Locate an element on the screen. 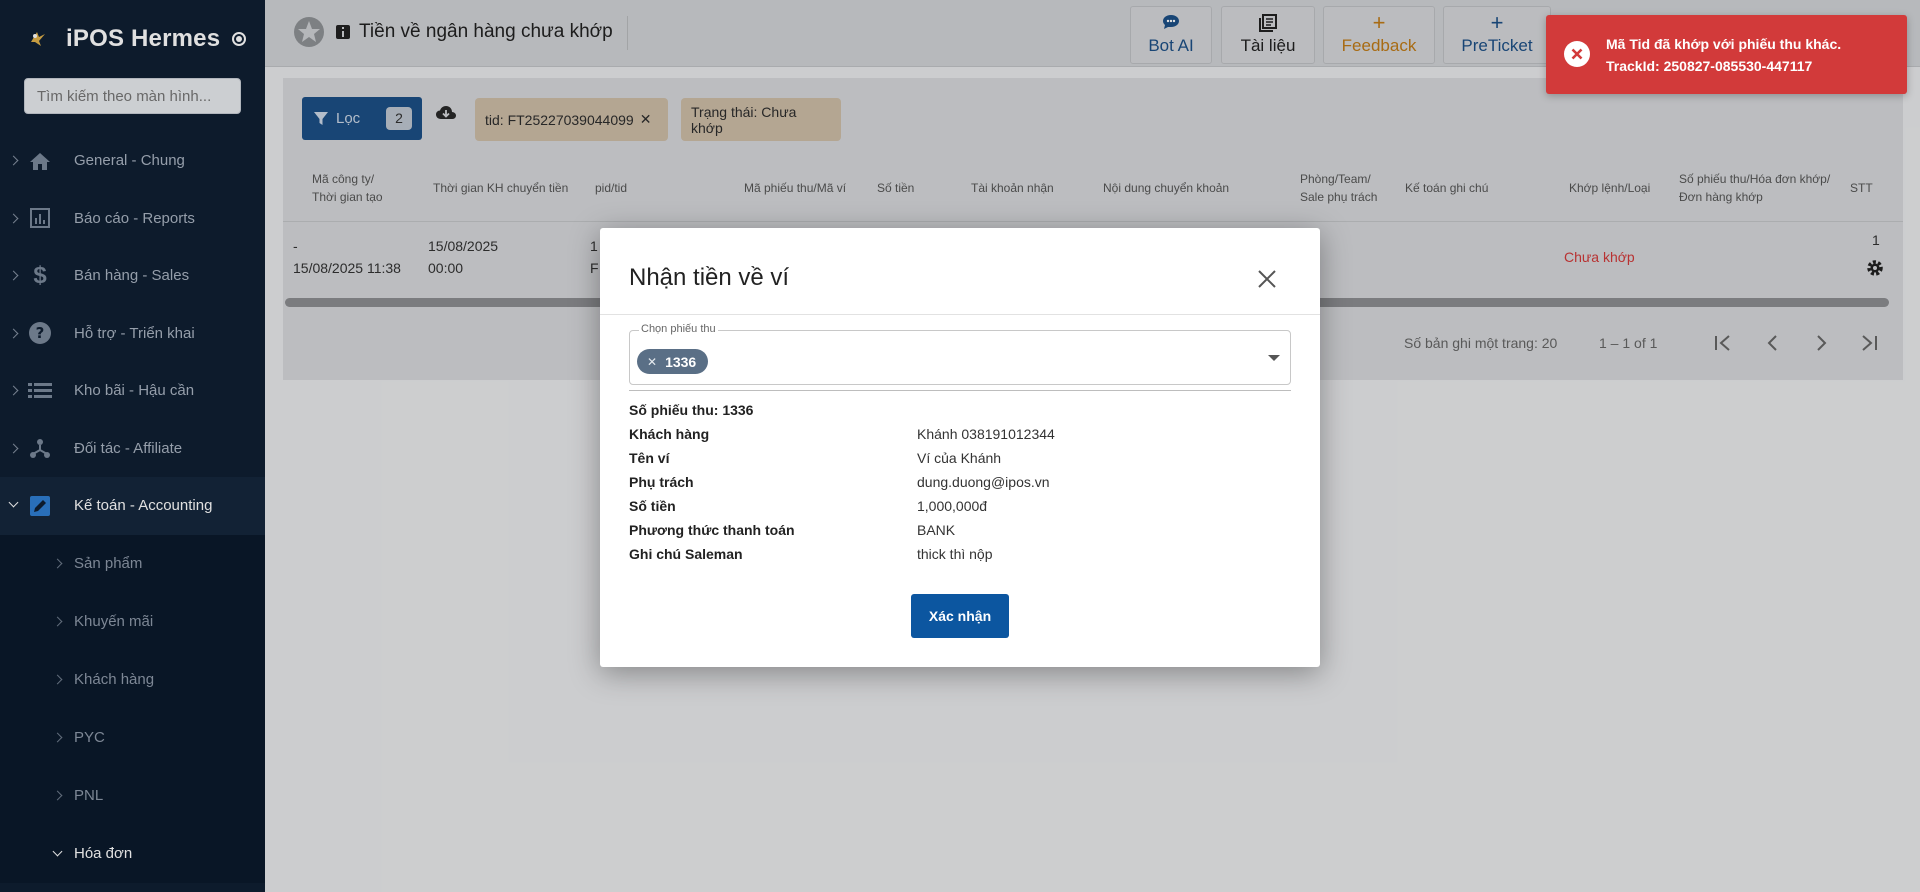 The height and width of the screenshot is (892, 1920). sidebar-item-label: Bán hàng - Sales is located at coordinates (132, 276).